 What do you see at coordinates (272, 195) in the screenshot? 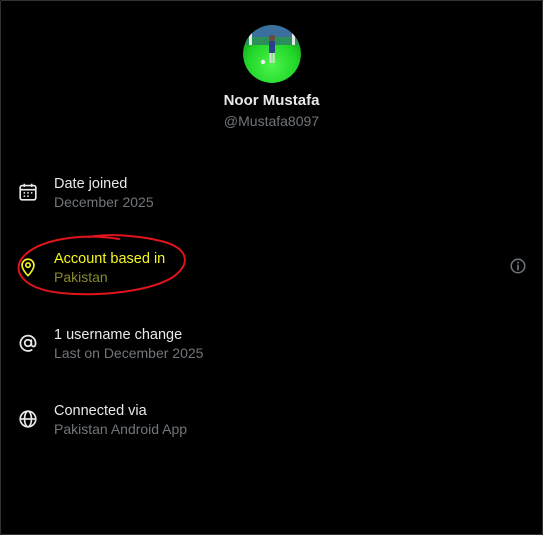
I see `date-joined-row: Date joined December 2025` at bounding box center [272, 195].